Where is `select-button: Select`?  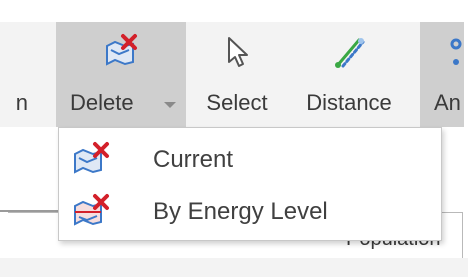
select-button: Select is located at coordinates (237, 74).